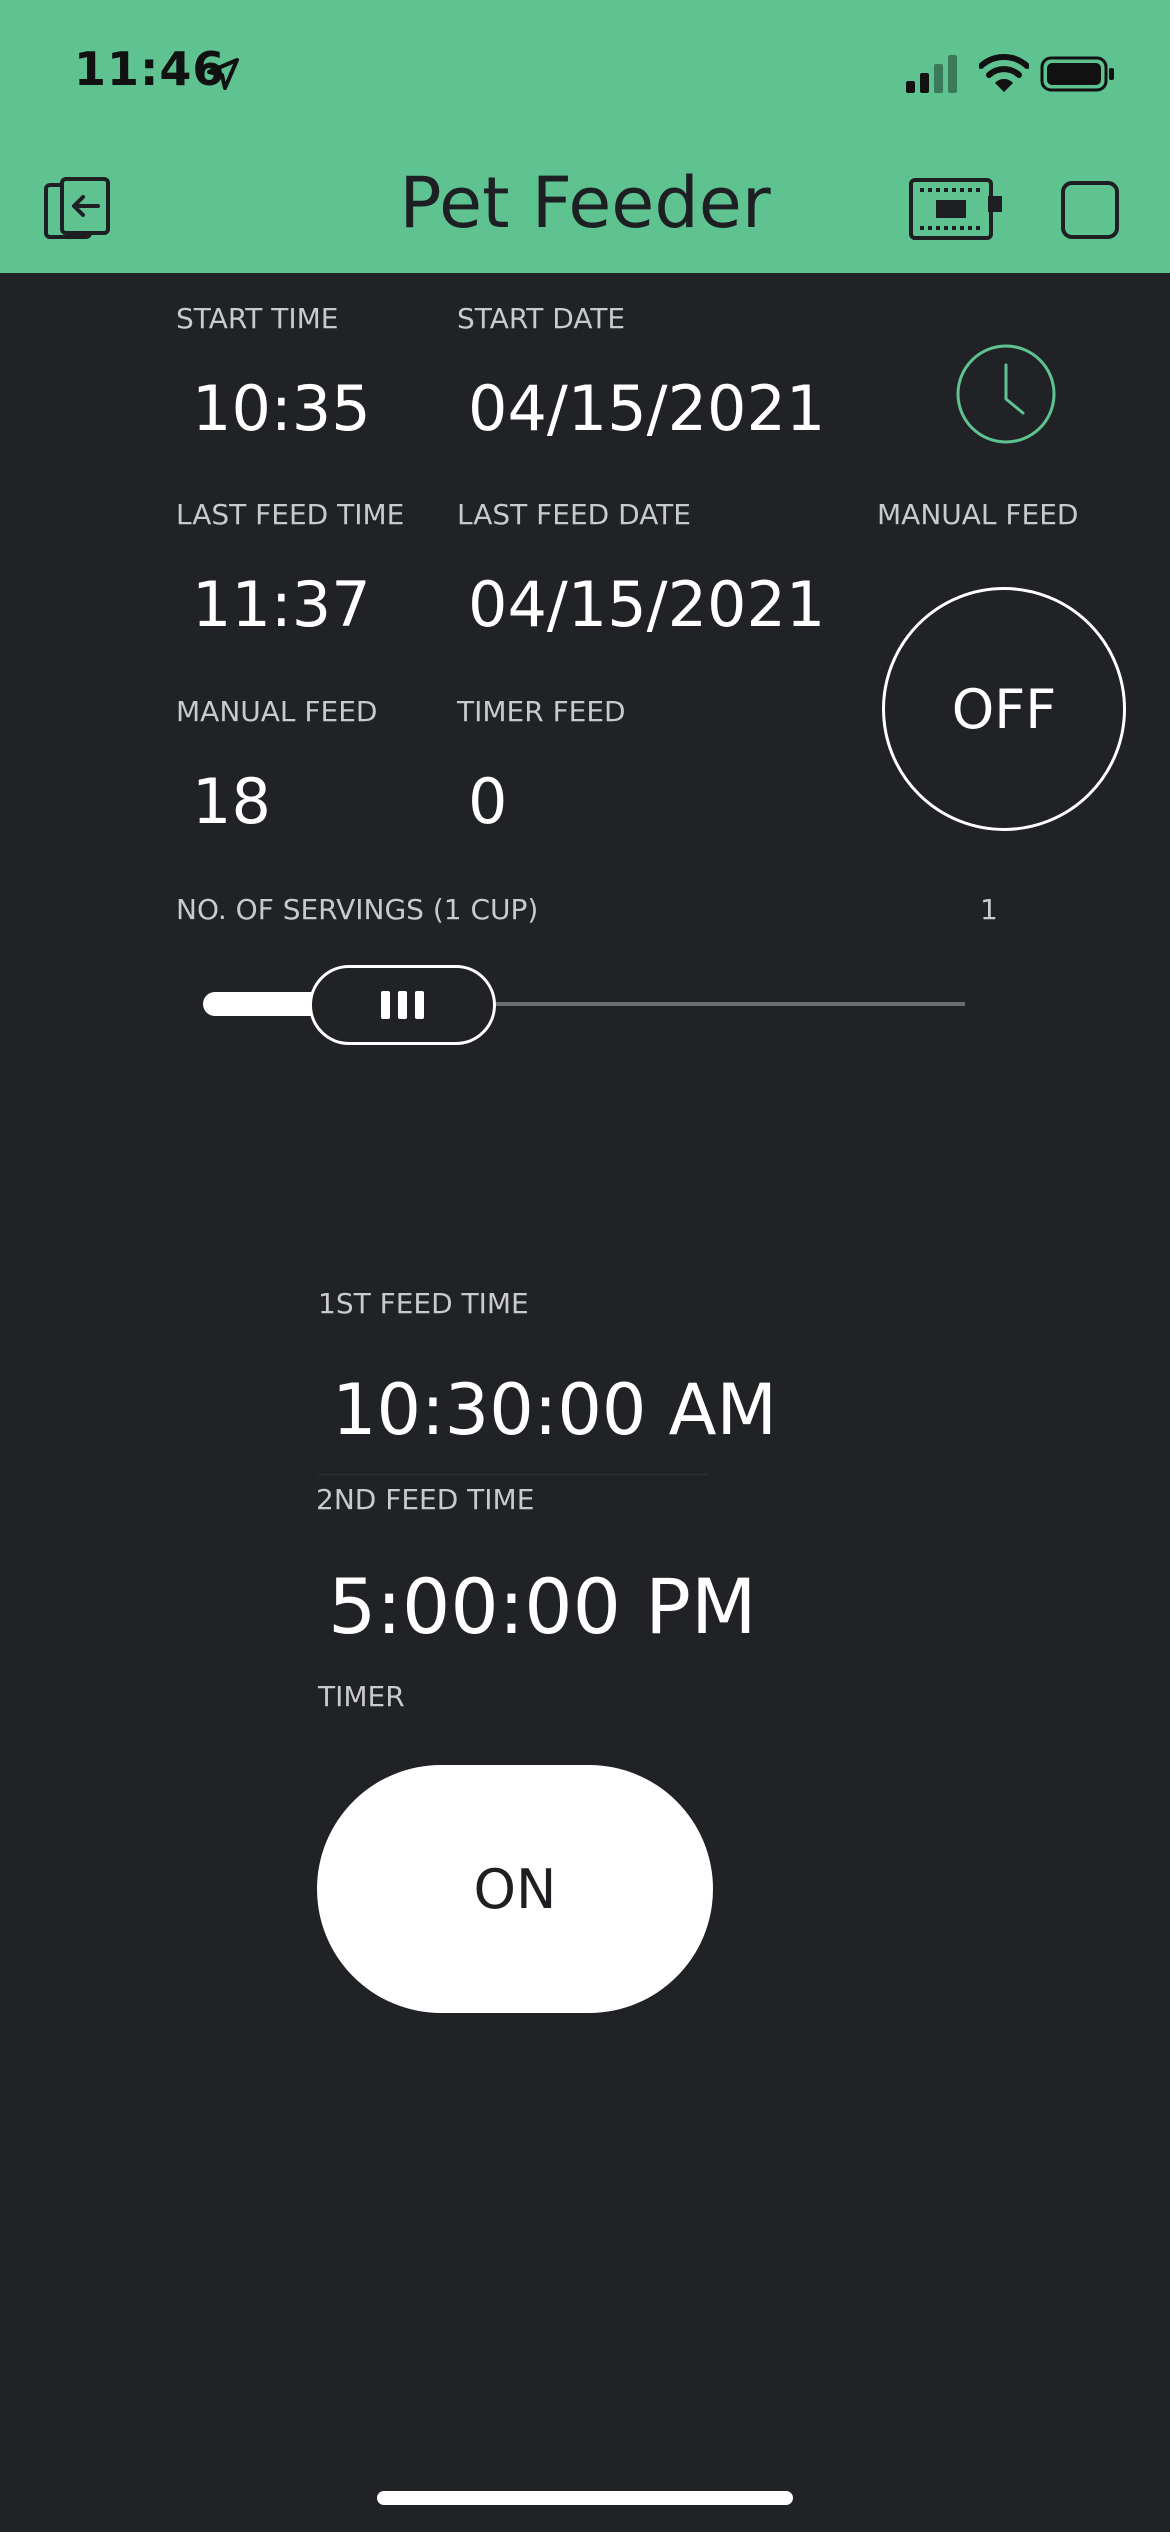 The height and width of the screenshot is (2532, 1170). I want to click on last-feed-date-label: LAST FEED DATE, so click(574, 514).